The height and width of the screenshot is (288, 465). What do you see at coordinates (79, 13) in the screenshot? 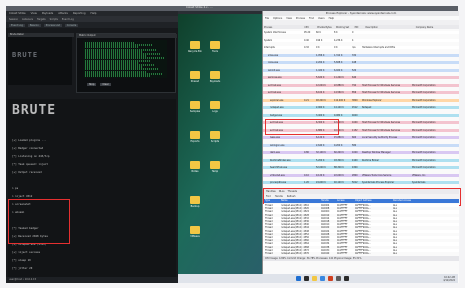
I see `c2-menu-item: Reporting` at bounding box center [79, 13].